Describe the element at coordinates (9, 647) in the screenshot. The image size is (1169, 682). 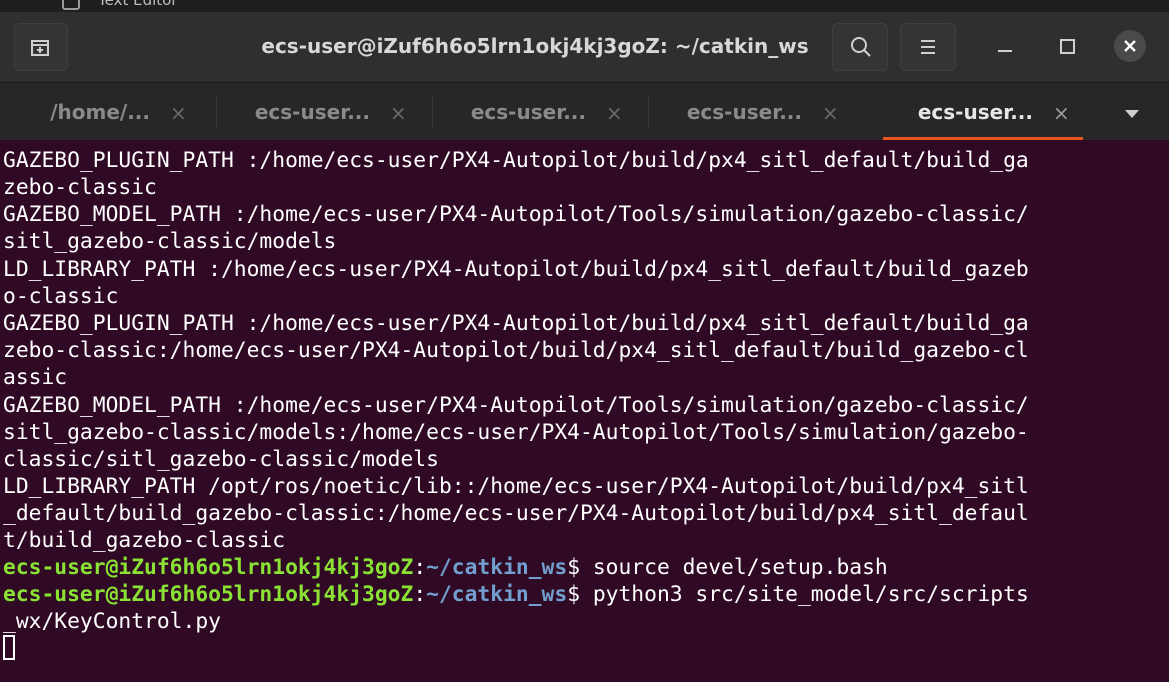
I see `terminal-cursor` at that location.